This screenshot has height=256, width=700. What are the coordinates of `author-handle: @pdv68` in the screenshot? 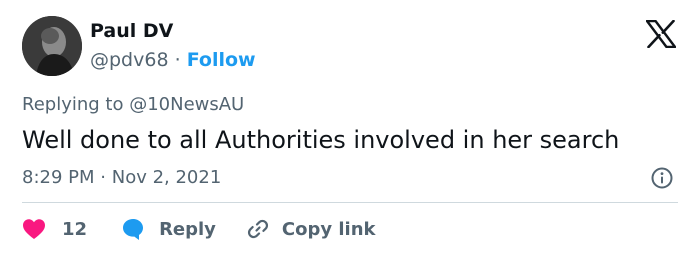 It's located at (129, 60).